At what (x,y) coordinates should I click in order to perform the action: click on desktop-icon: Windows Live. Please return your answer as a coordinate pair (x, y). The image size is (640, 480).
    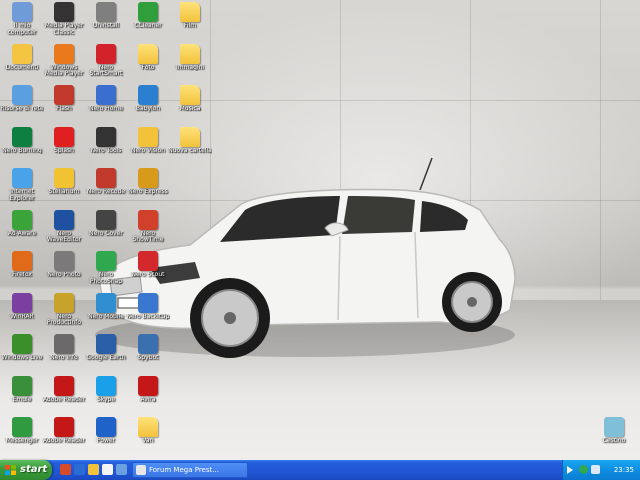
    Looking at the image, I should click on (22, 354).